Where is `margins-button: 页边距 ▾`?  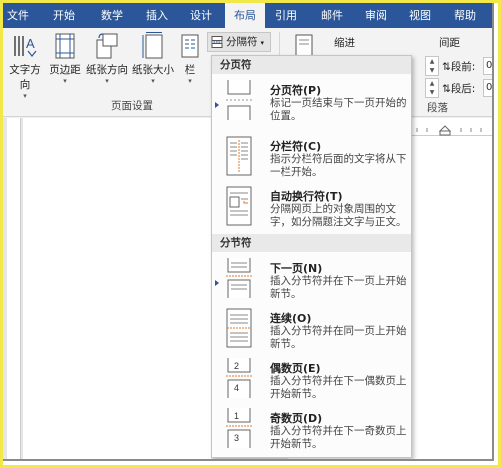
margins-button: 页边距 ▾ is located at coordinates (65, 58).